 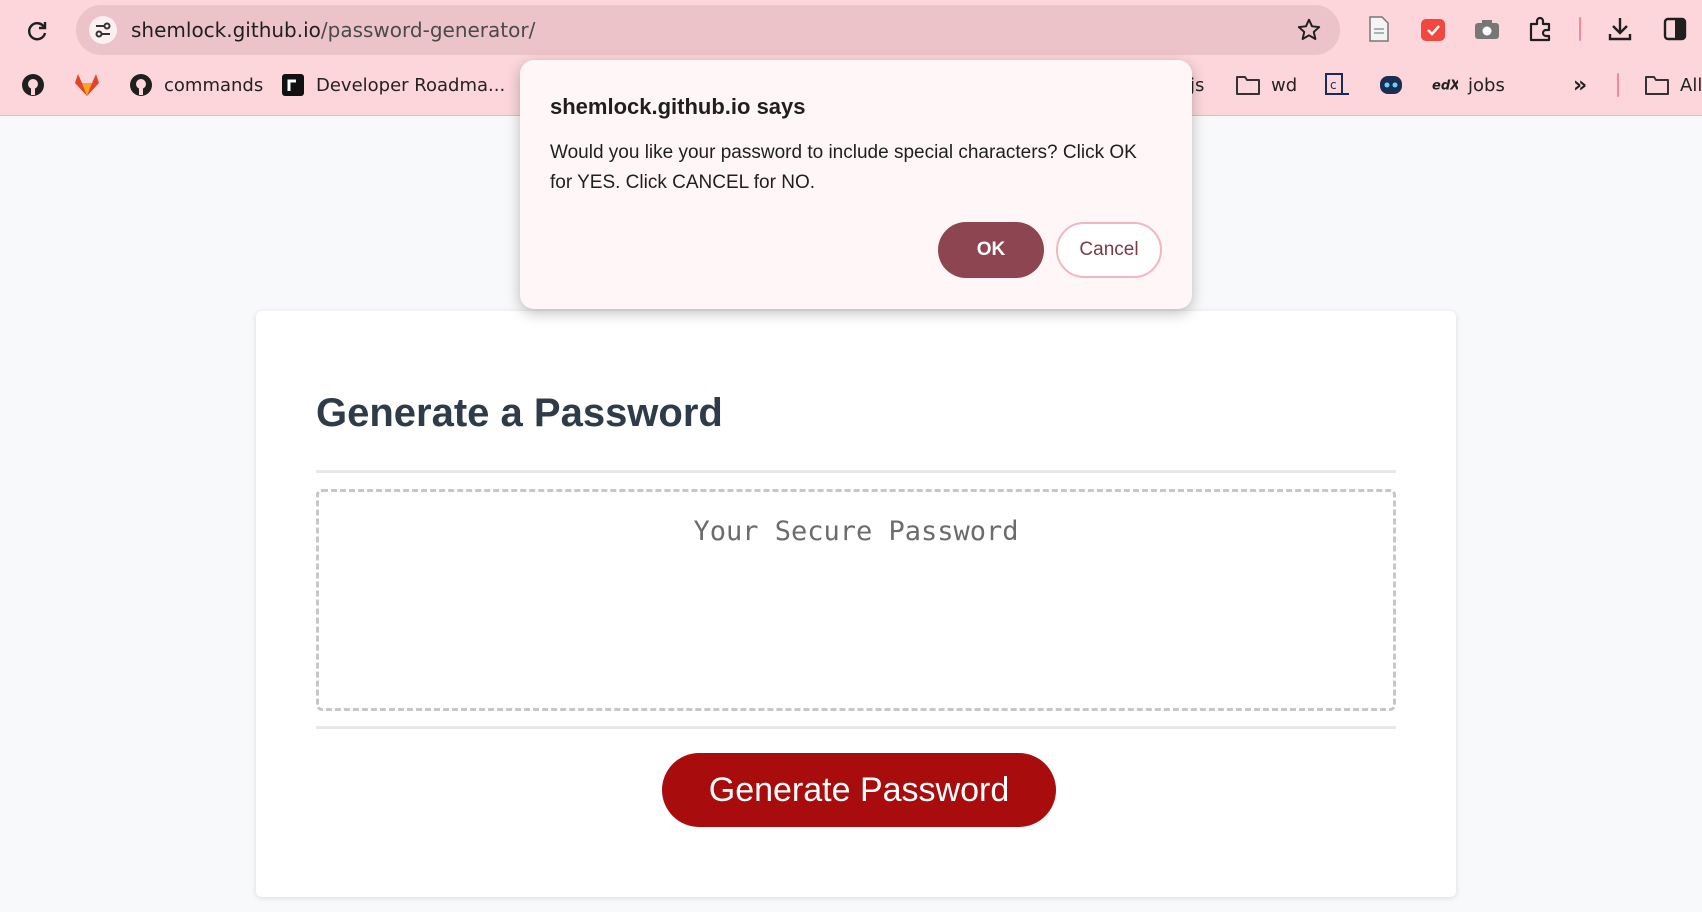 What do you see at coordinates (991, 250) in the screenshot?
I see `ok-button: OK` at bounding box center [991, 250].